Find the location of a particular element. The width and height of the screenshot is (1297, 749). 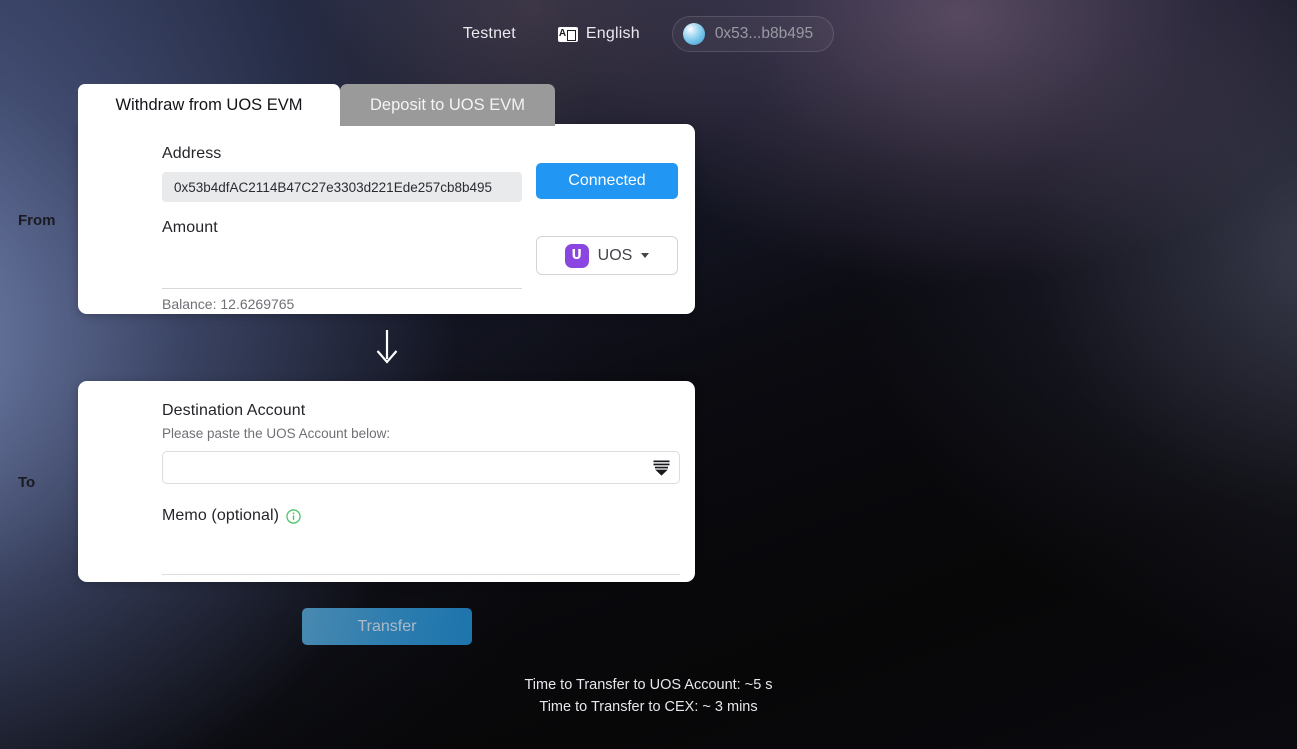

memo-label: Memo (optional) is located at coordinates (221, 515).